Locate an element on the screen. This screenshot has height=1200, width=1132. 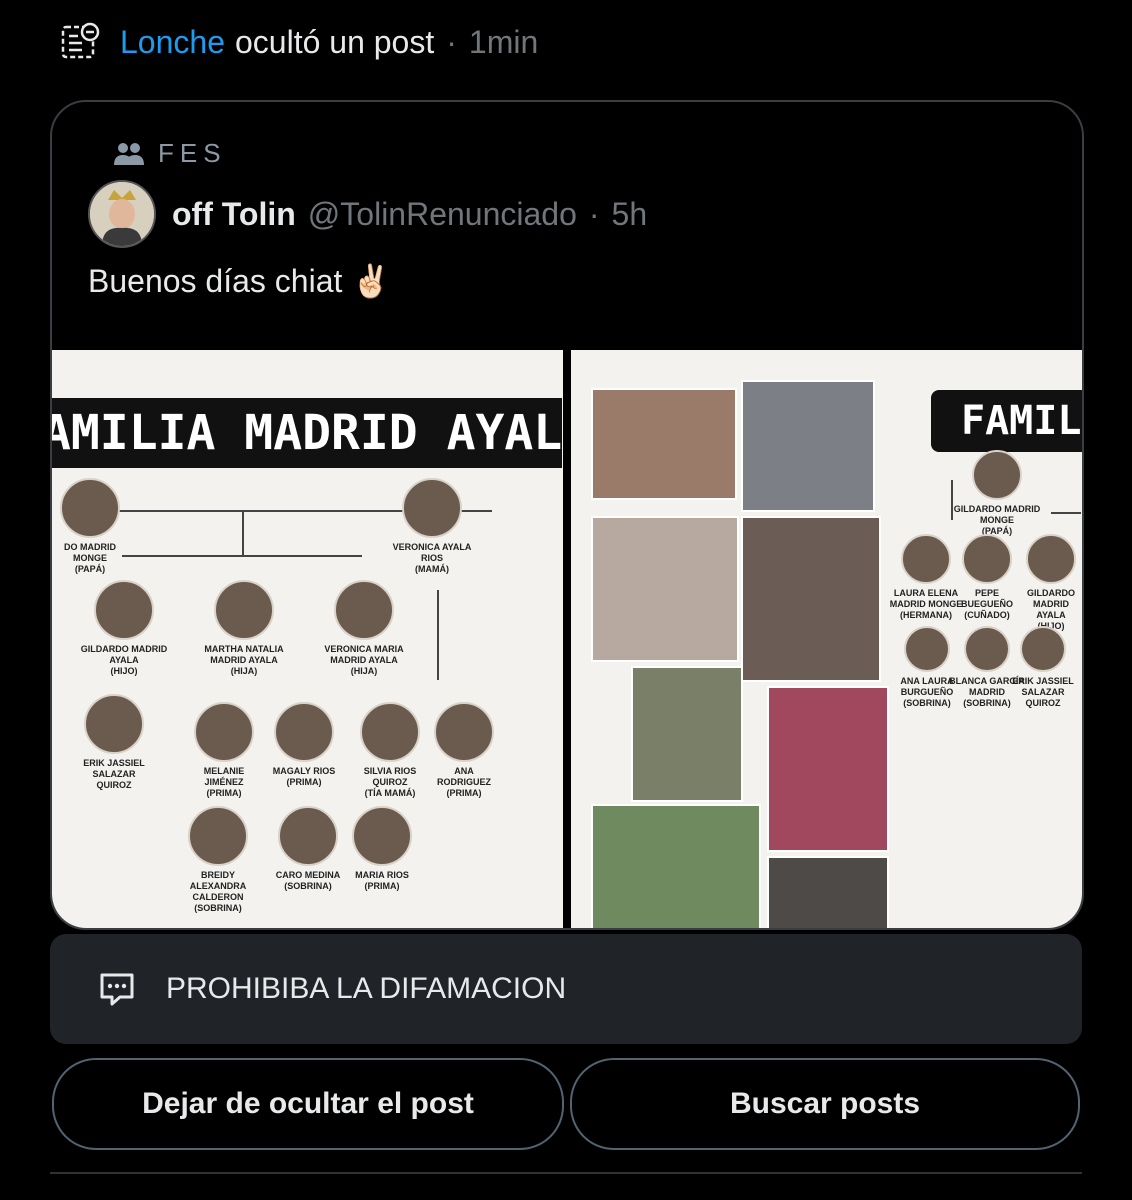
person-node: MARTHA NATALIA MADRID AYALA (HIJA) is located at coordinates (244, 628).